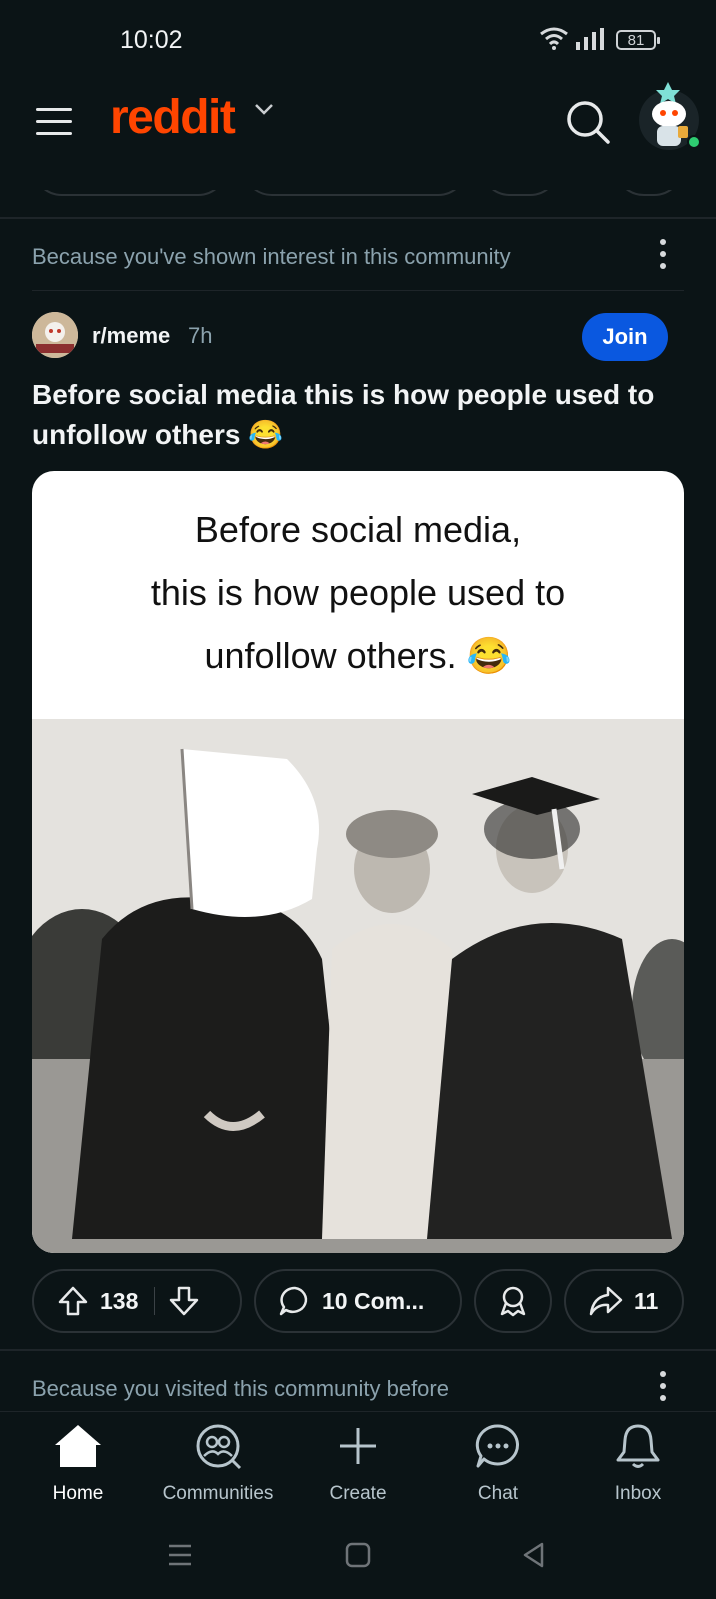  Describe the element at coordinates (669, 116) in the screenshot. I see `user-avatar` at that location.